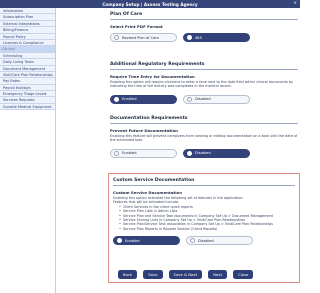 The height and width of the screenshot is (293, 320). What do you see at coordinates (136, 26) in the screenshot?
I see `section-subtitle: Select Print PDF Format` at bounding box center [136, 26].